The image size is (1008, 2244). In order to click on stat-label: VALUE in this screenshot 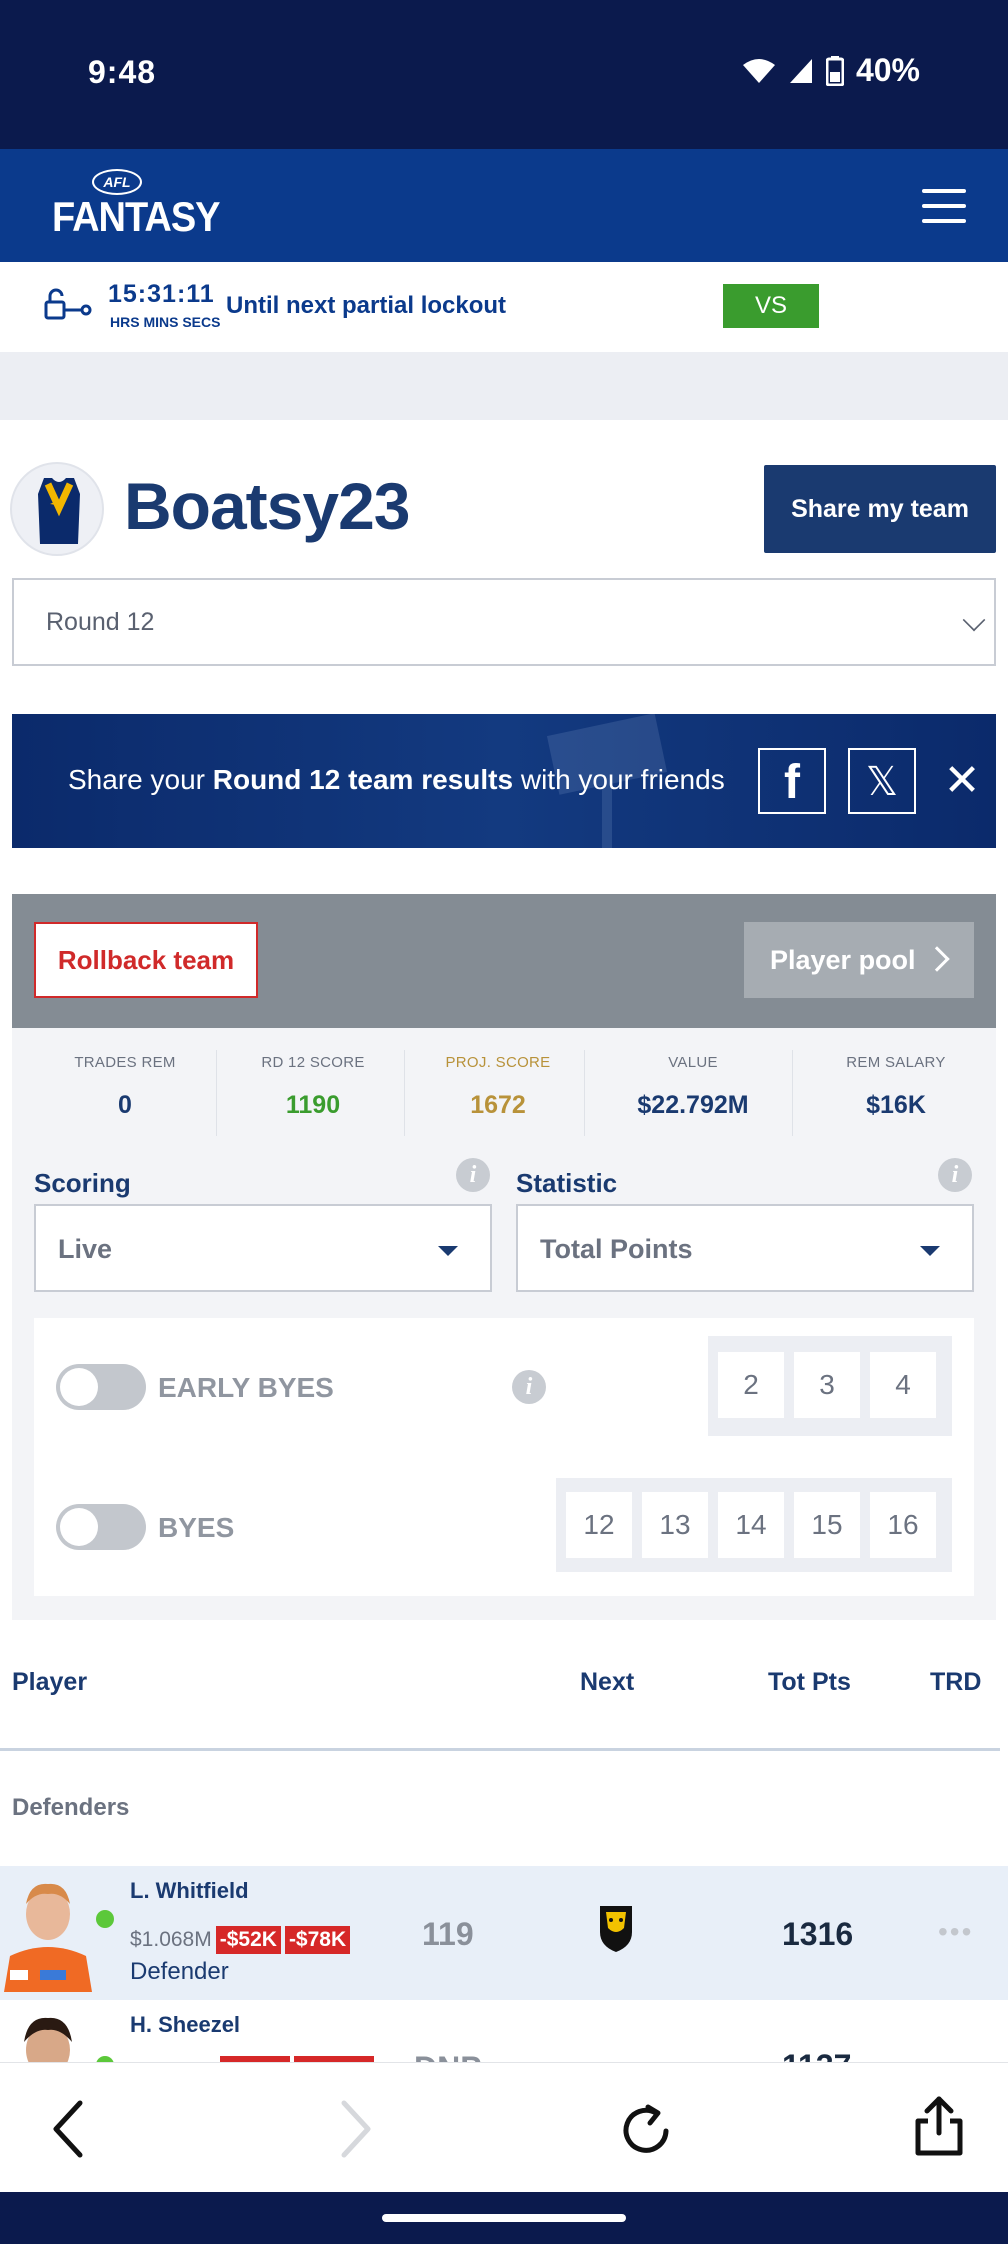, I will do `click(693, 1062)`.